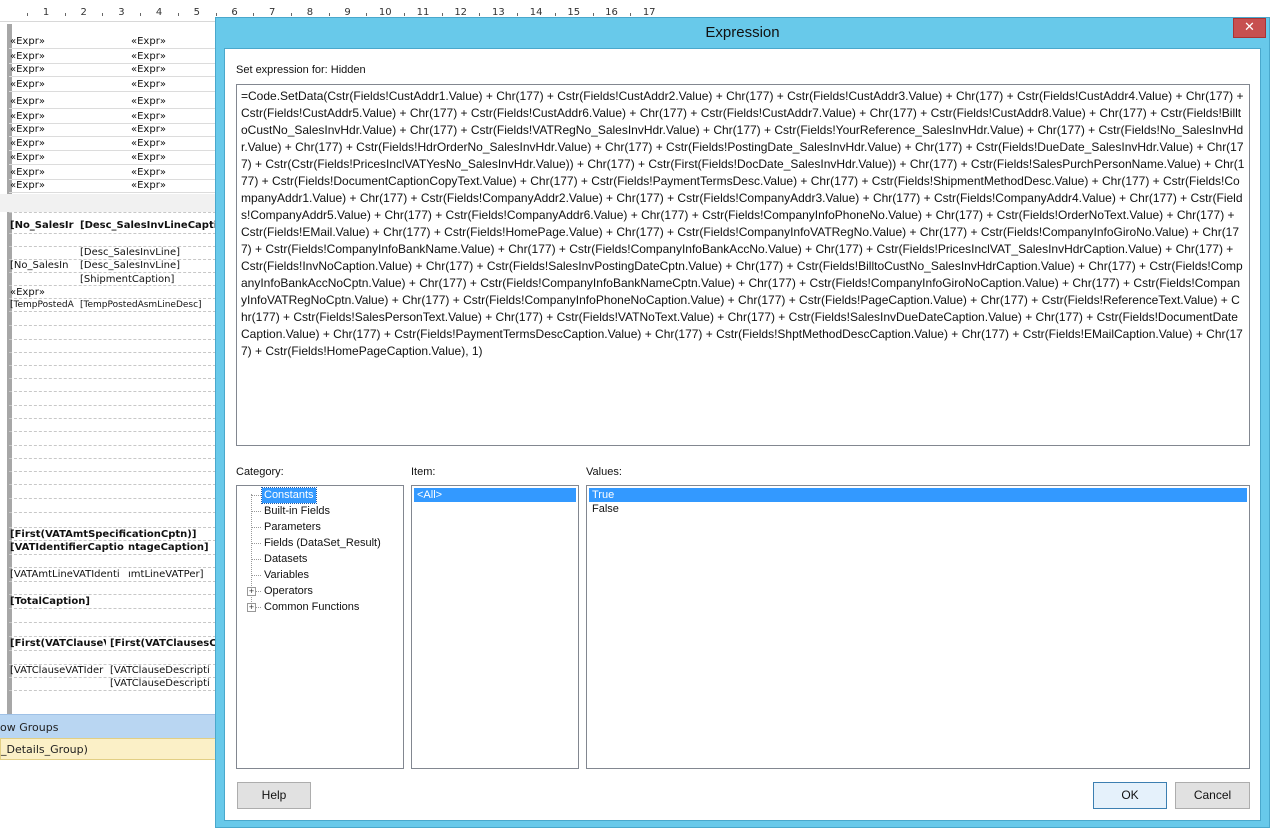  I want to click on category-item: Constants, so click(320, 495).